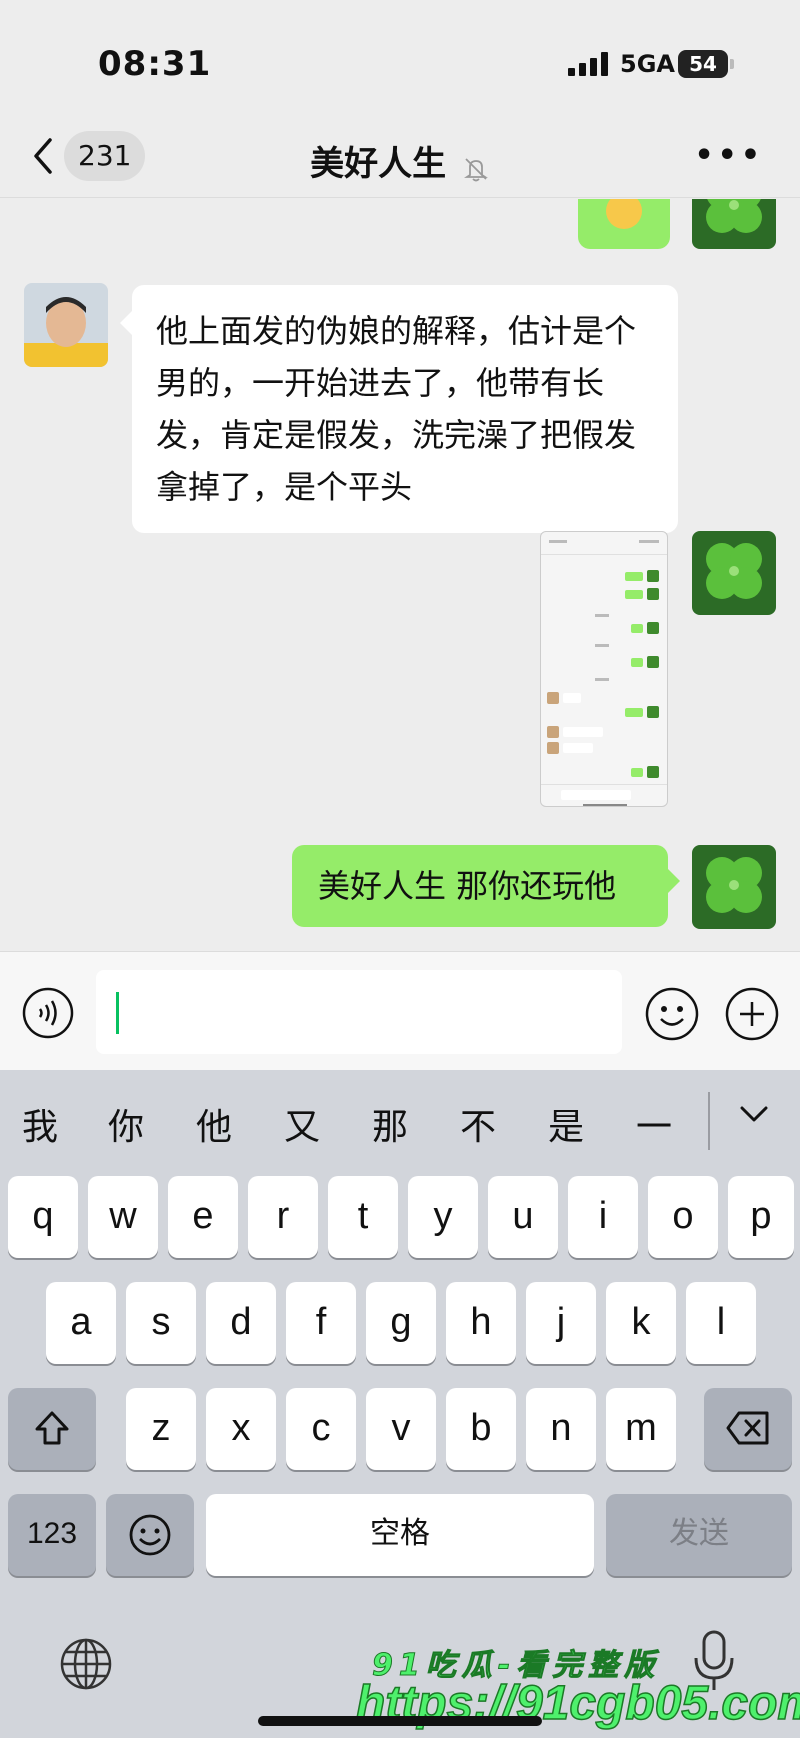 Image resolution: width=800 pixels, height=1738 pixels. What do you see at coordinates (481, 1429) in the screenshot?
I see `key-b: b` at bounding box center [481, 1429].